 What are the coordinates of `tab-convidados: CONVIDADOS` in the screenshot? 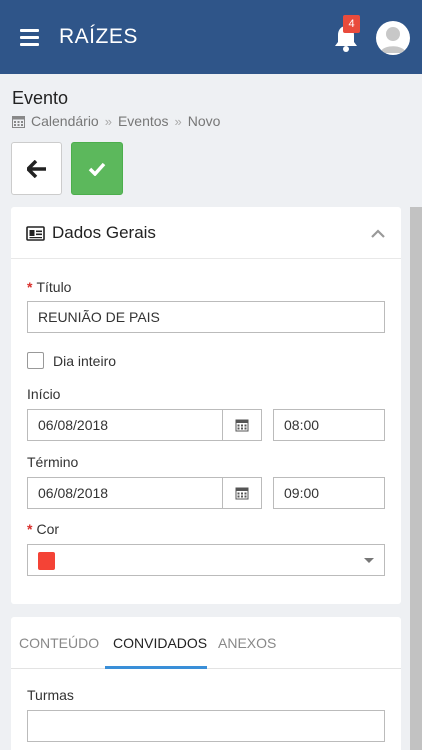 It's located at (160, 643).